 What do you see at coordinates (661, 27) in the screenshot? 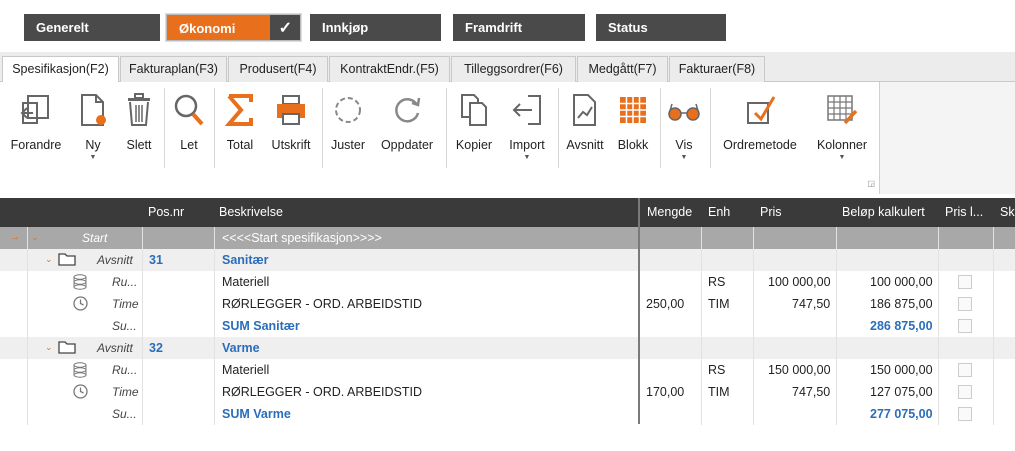
I see `nav-status: Status` at bounding box center [661, 27].